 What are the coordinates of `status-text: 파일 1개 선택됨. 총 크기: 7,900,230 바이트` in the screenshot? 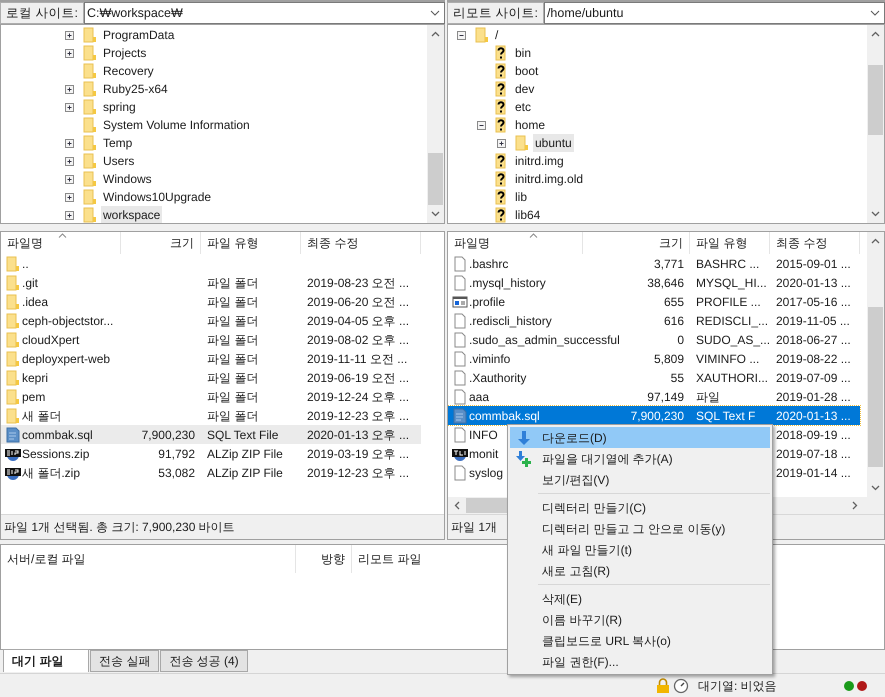 It's located at (119, 527).